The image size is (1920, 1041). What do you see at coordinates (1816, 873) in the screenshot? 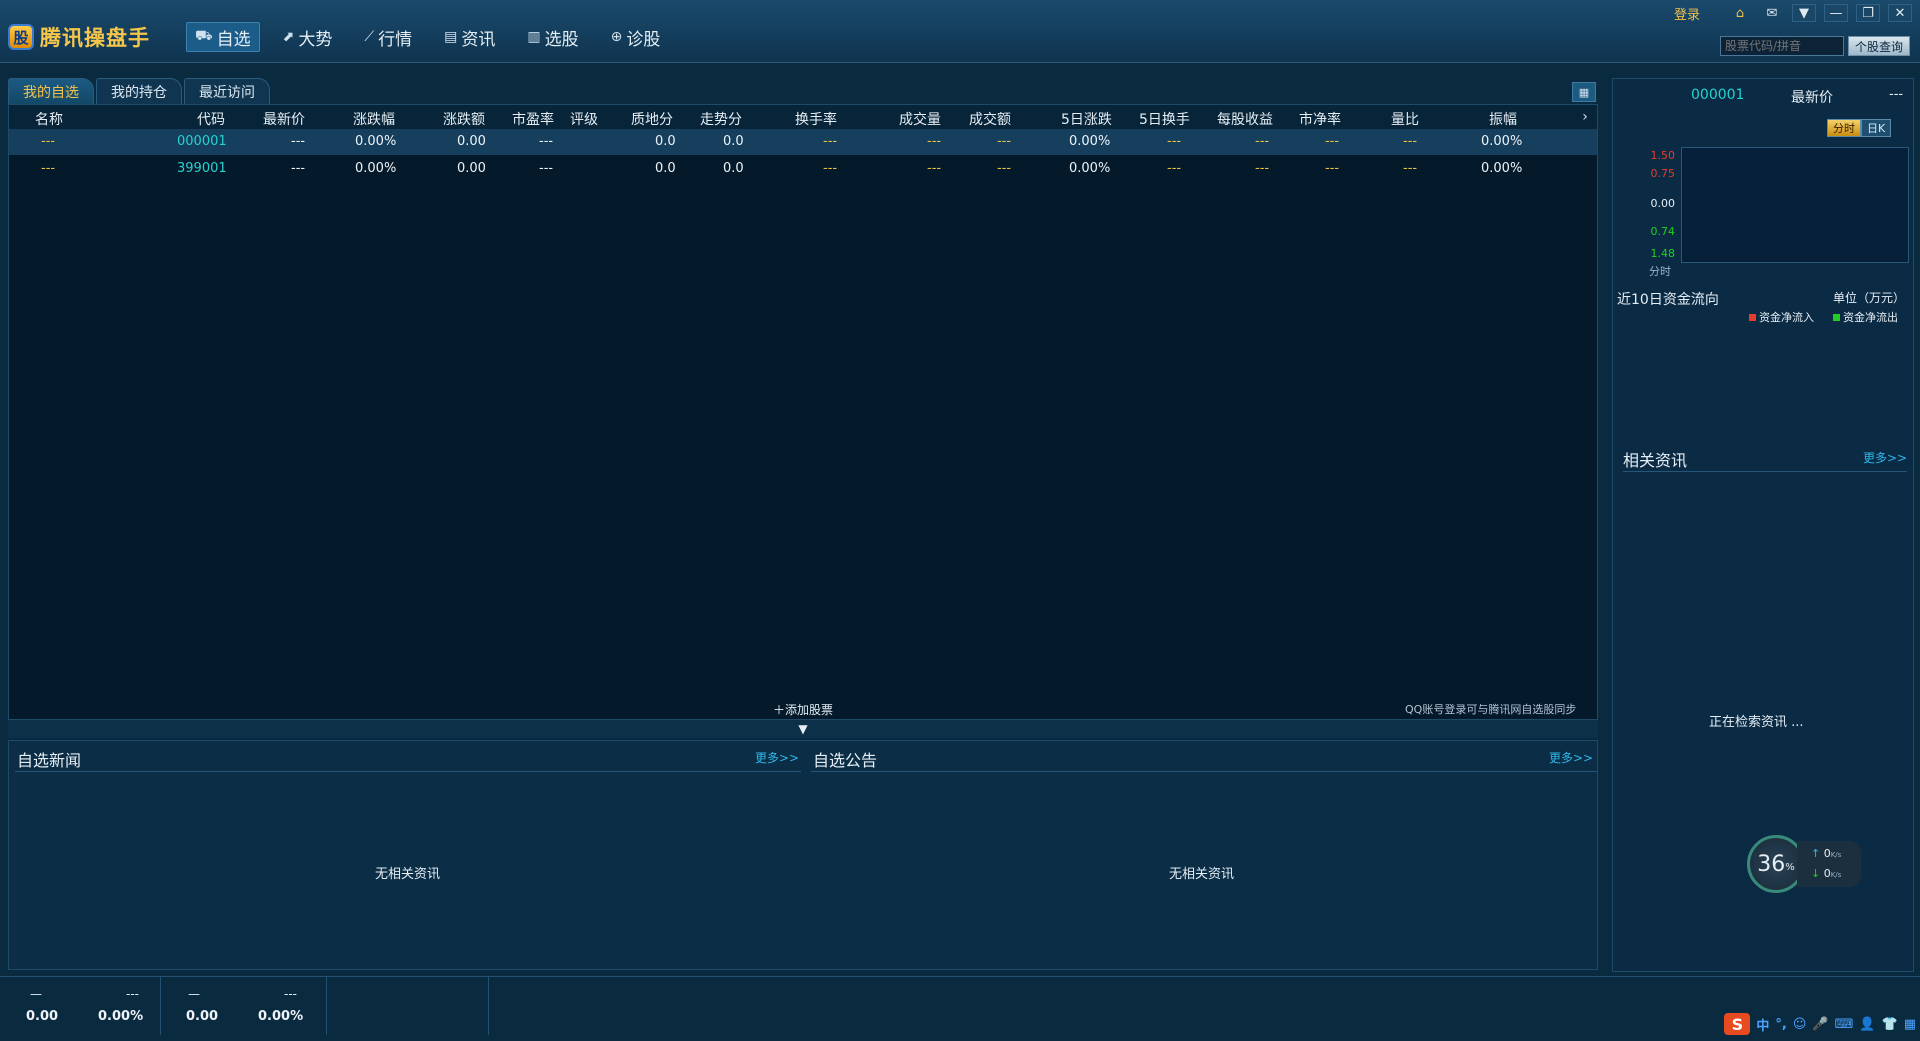
I see `down-arrow-icon: ↓` at bounding box center [1816, 873].